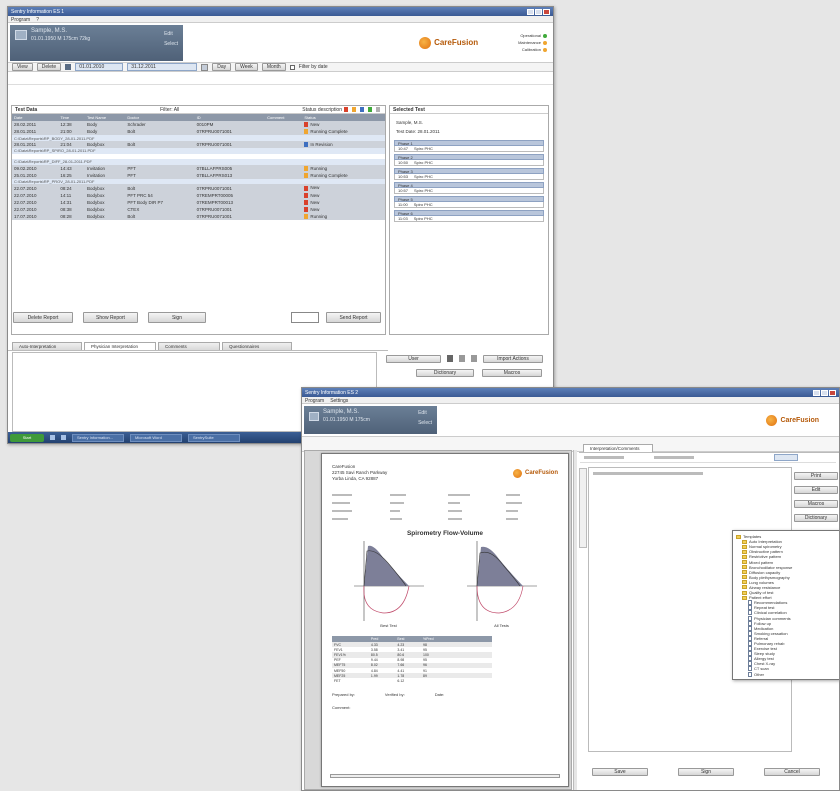 The width and height of the screenshot is (840, 791). I want to click on select-patient-link: Select, so click(171, 44).